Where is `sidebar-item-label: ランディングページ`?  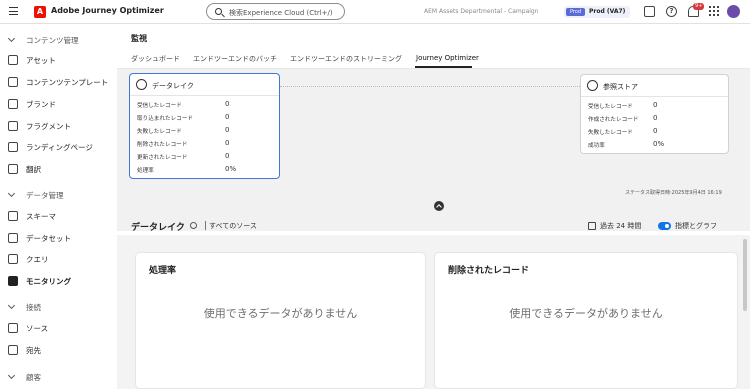
sidebar-item-label: ランディングページ is located at coordinates (59, 147).